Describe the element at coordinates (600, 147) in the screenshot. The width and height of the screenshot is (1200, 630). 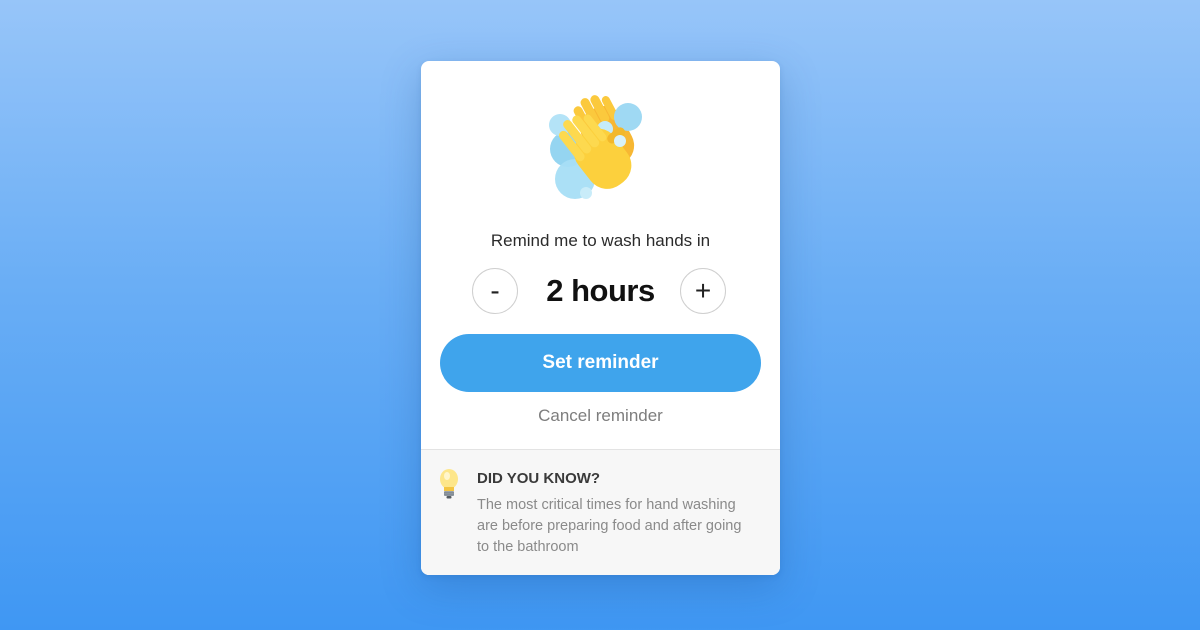
I see `washing-hands-icon` at that location.